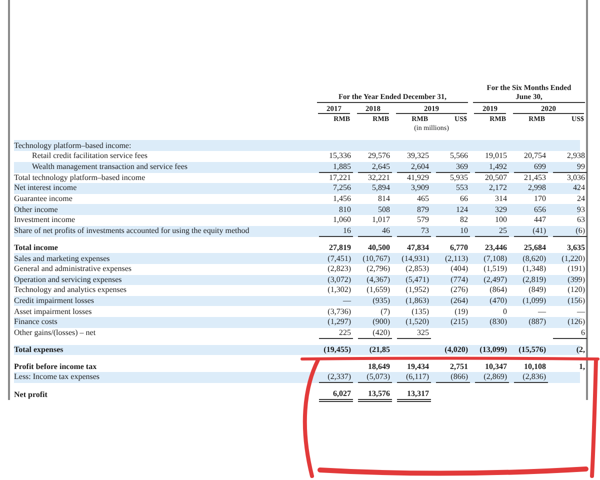  Describe the element at coordinates (336, 377) in the screenshot. I see `table-cell: (2,337)` at that location.